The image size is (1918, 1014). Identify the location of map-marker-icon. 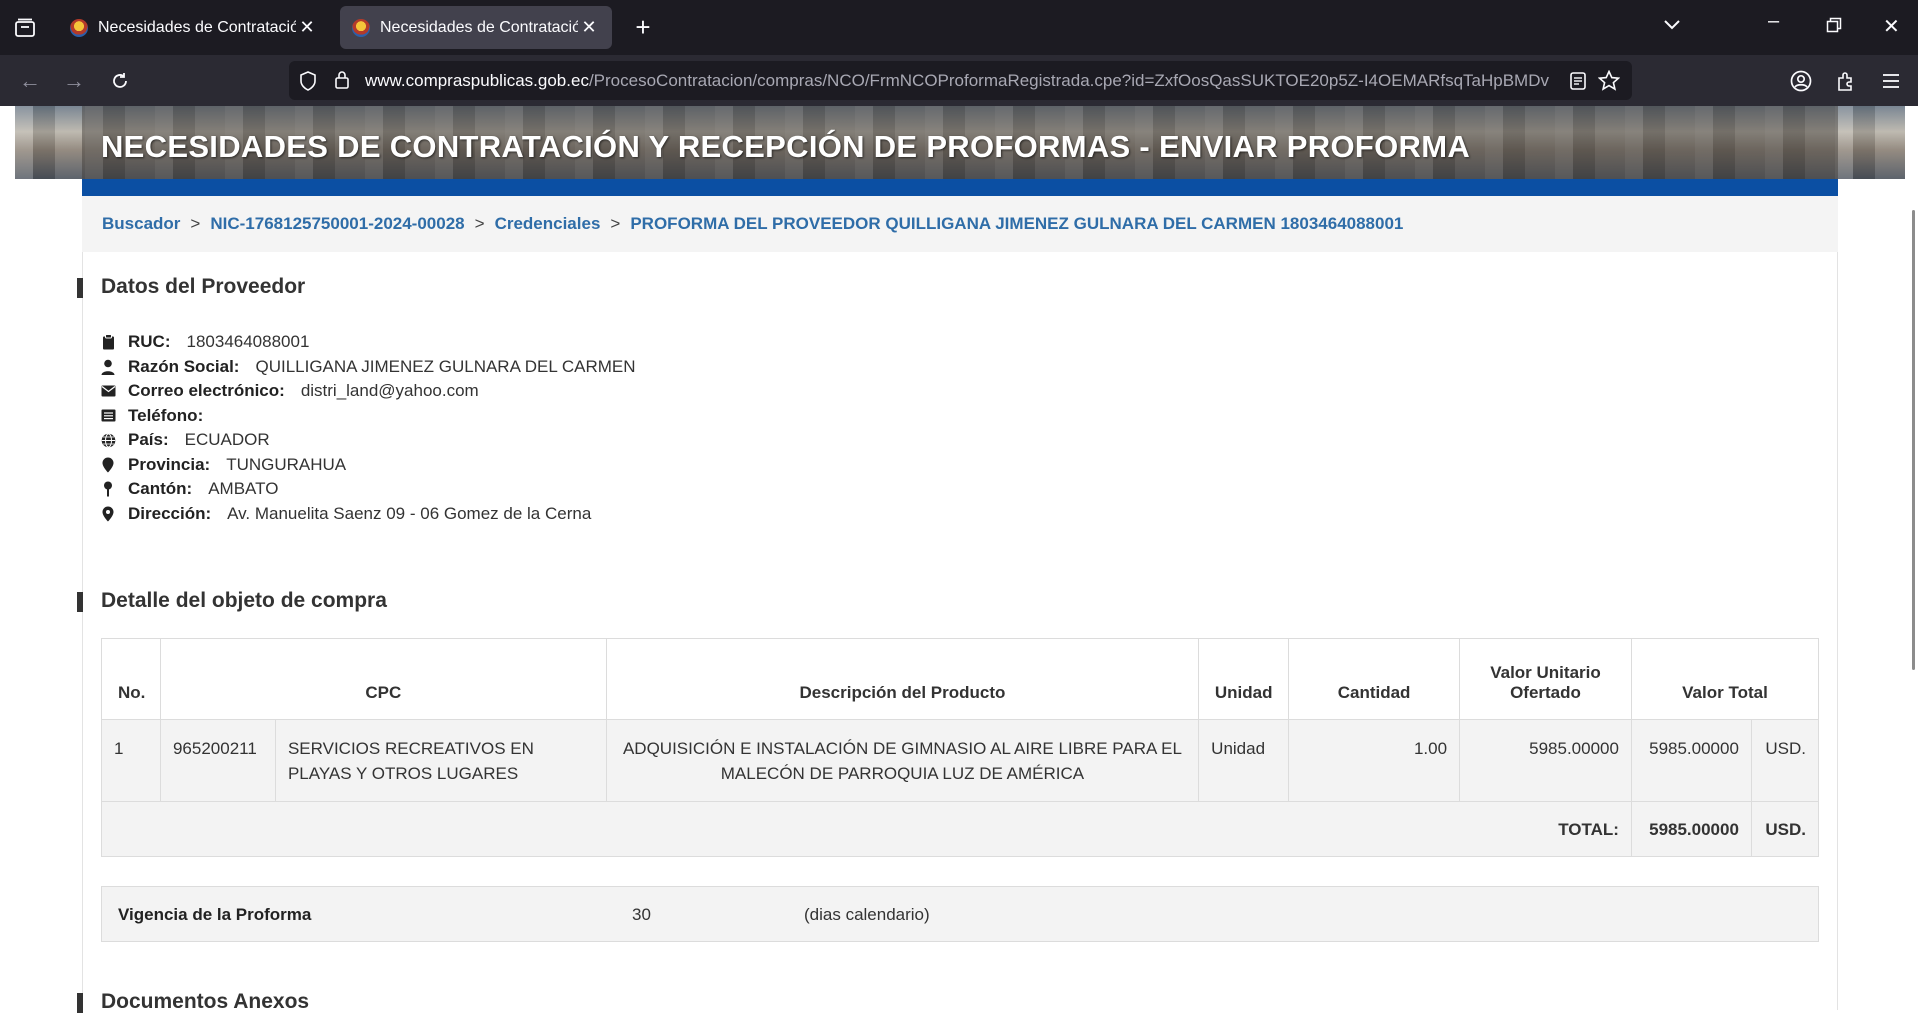
(108, 465).